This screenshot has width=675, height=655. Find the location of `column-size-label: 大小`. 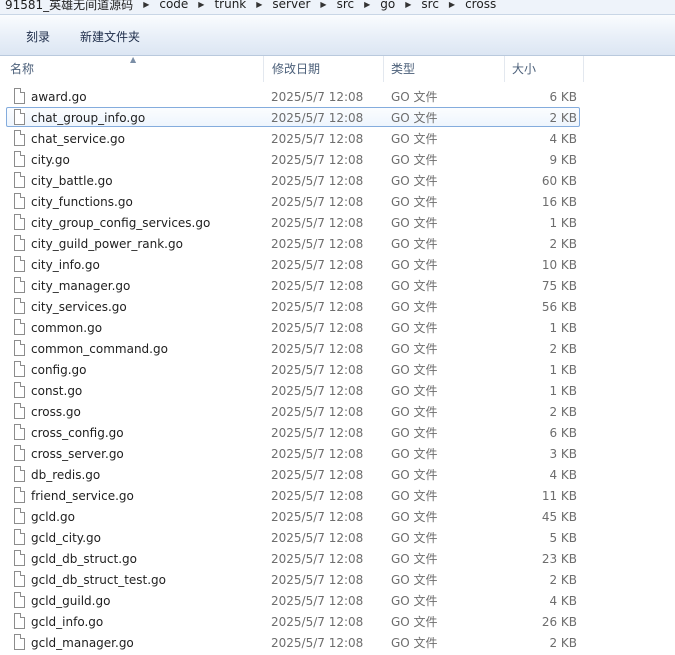

column-size-label: 大小 is located at coordinates (524, 69).